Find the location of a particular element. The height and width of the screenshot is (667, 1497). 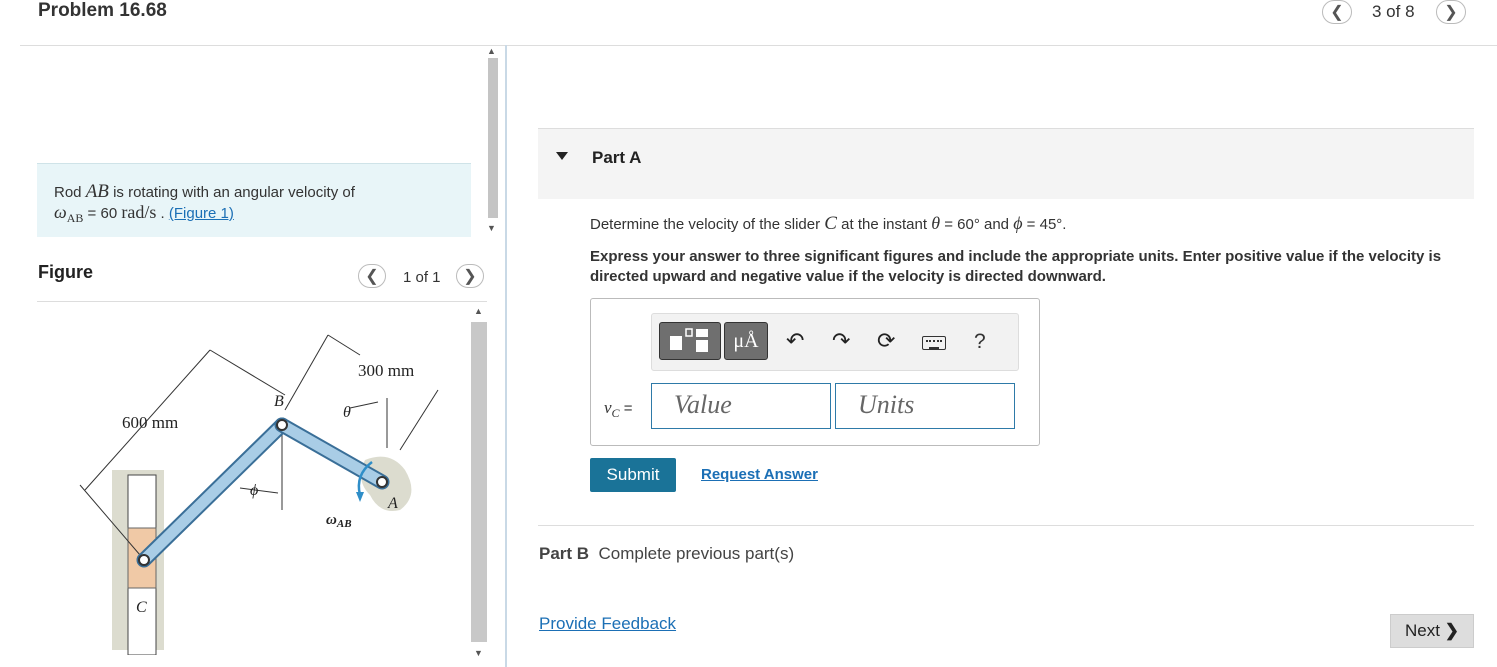

keyboard-icon is located at coordinates (934, 343).